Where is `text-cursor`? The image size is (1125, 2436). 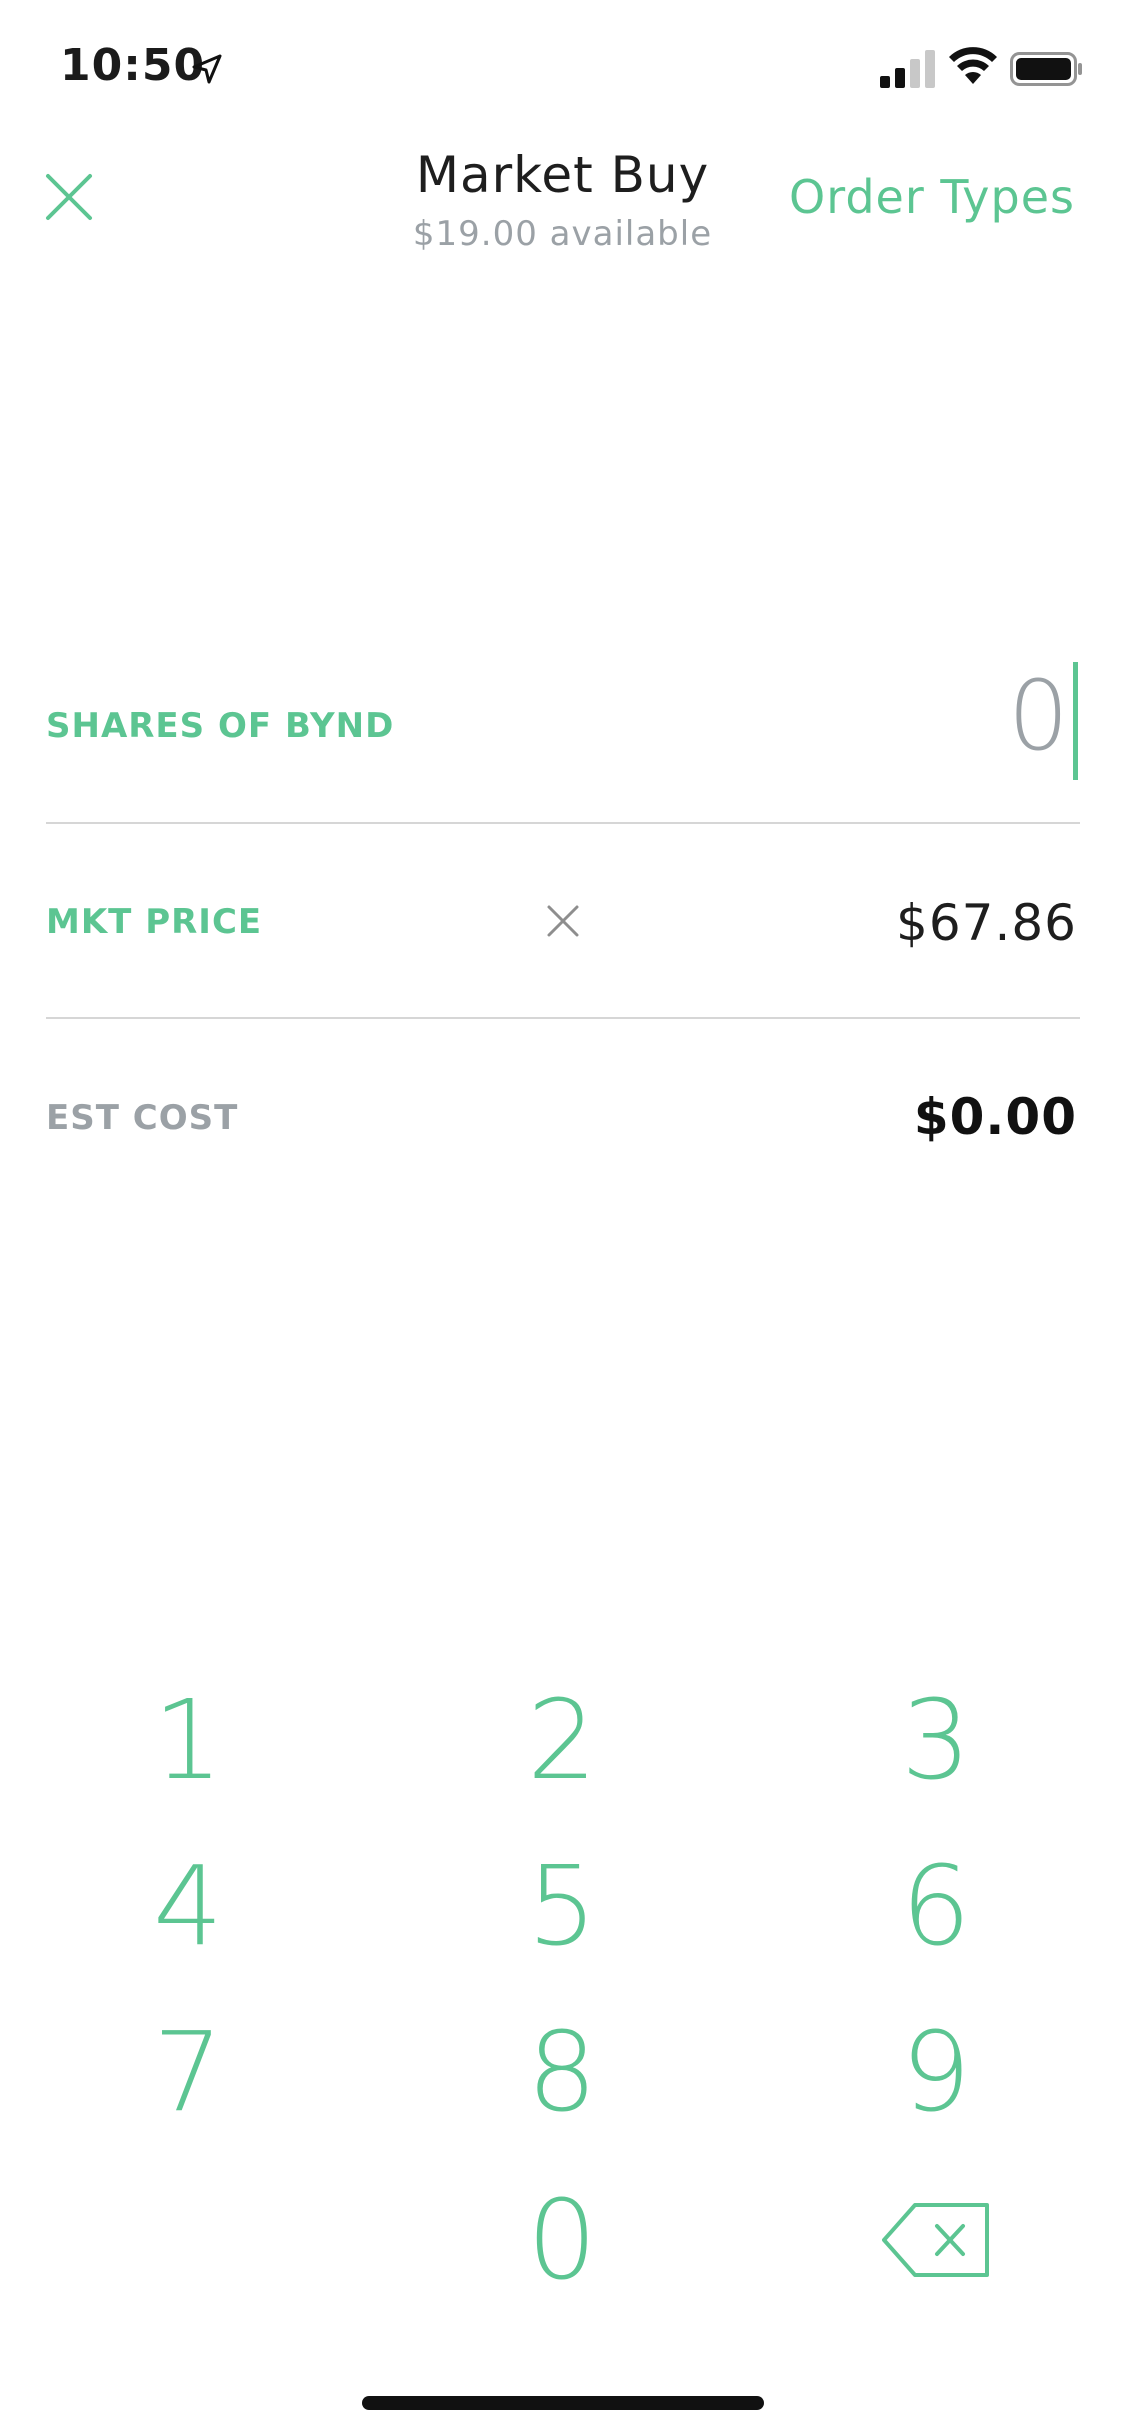 text-cursor is located at coordinates (1075, 721).